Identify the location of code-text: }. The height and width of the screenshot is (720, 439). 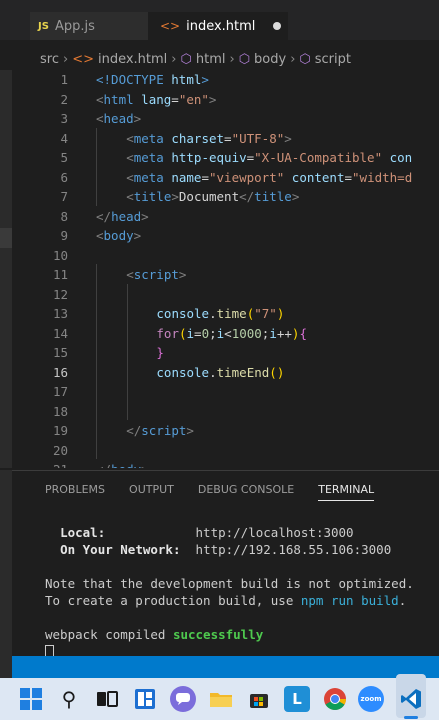
(160, 352).